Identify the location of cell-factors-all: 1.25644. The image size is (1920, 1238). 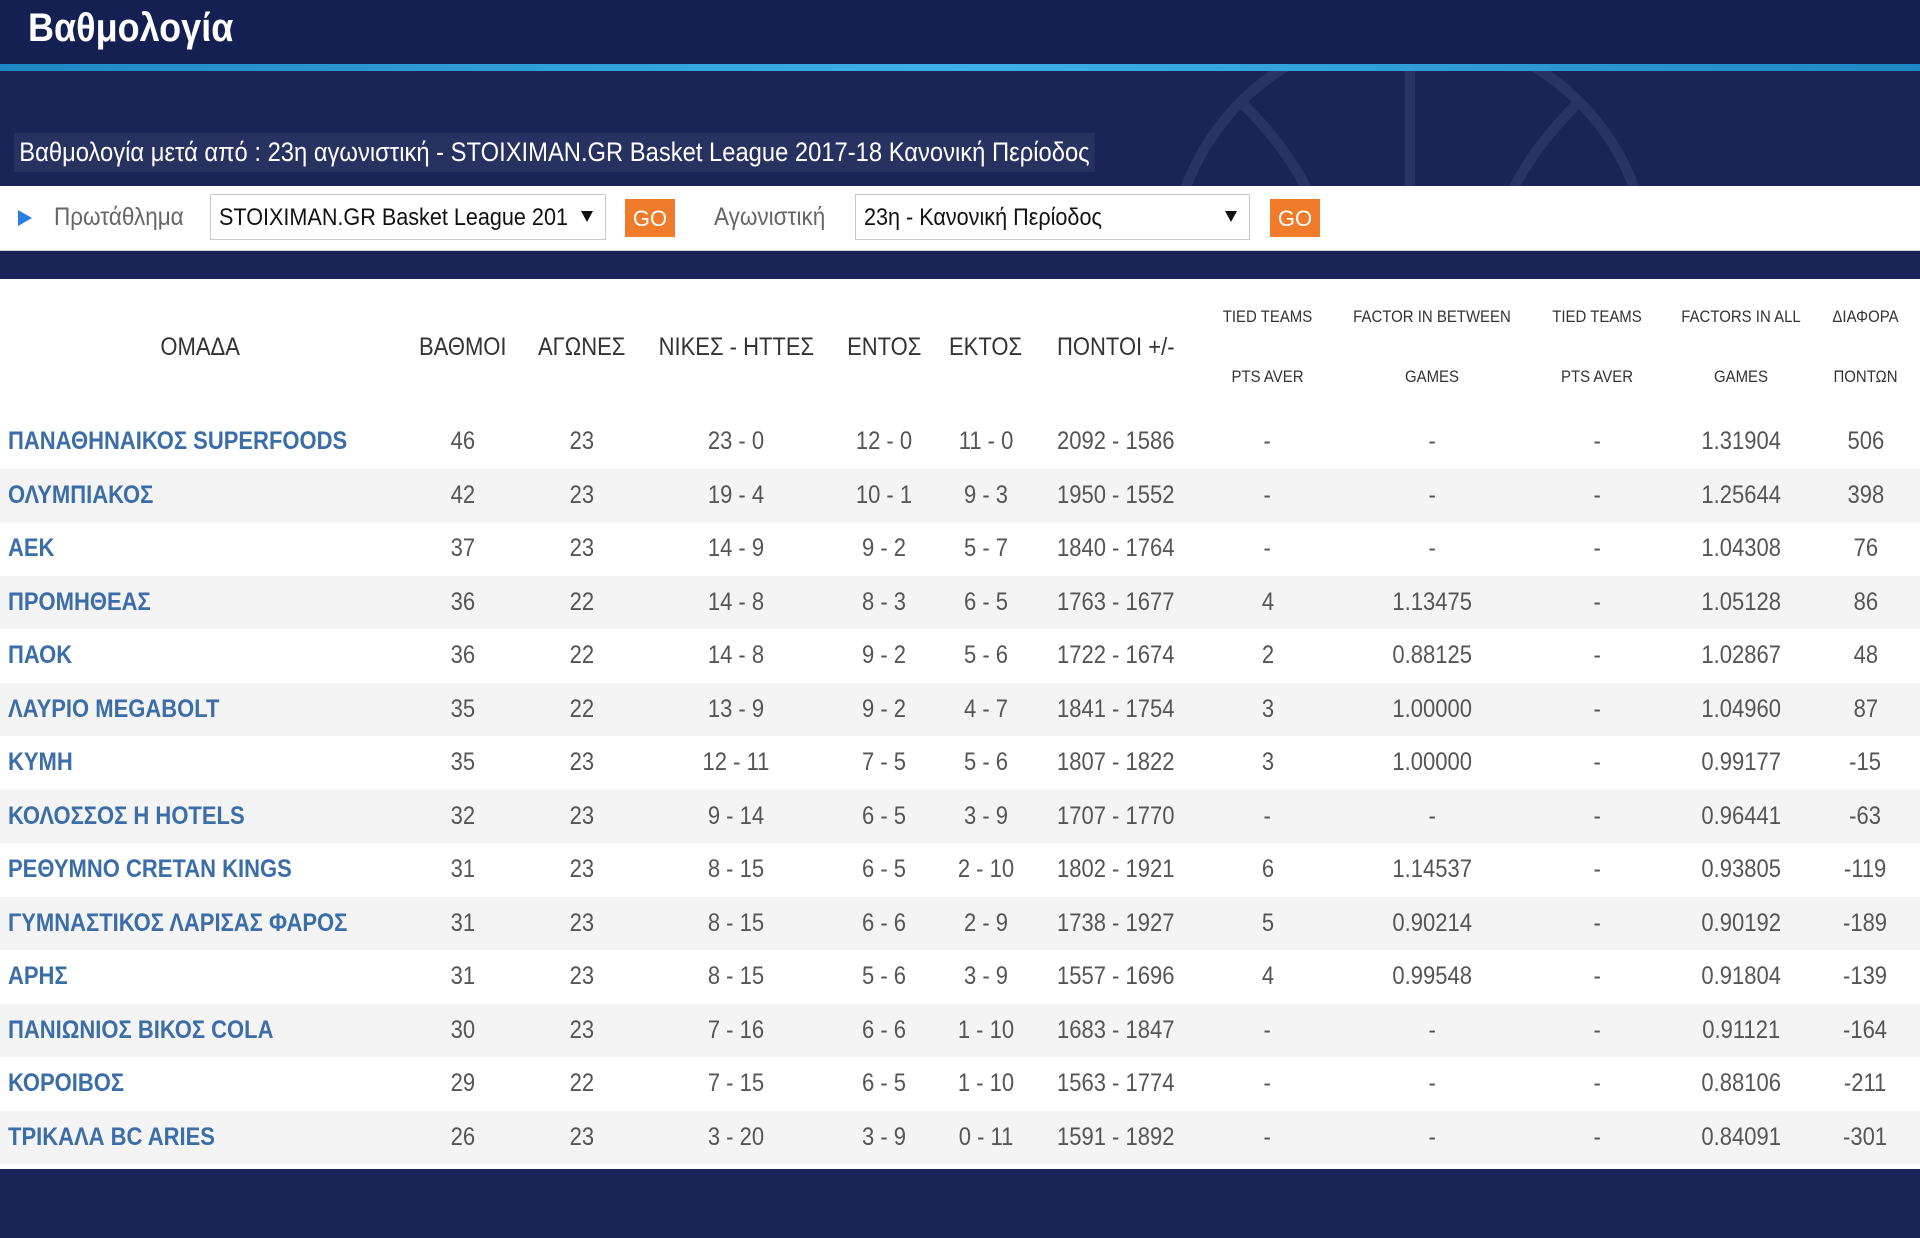
(1741, 496).